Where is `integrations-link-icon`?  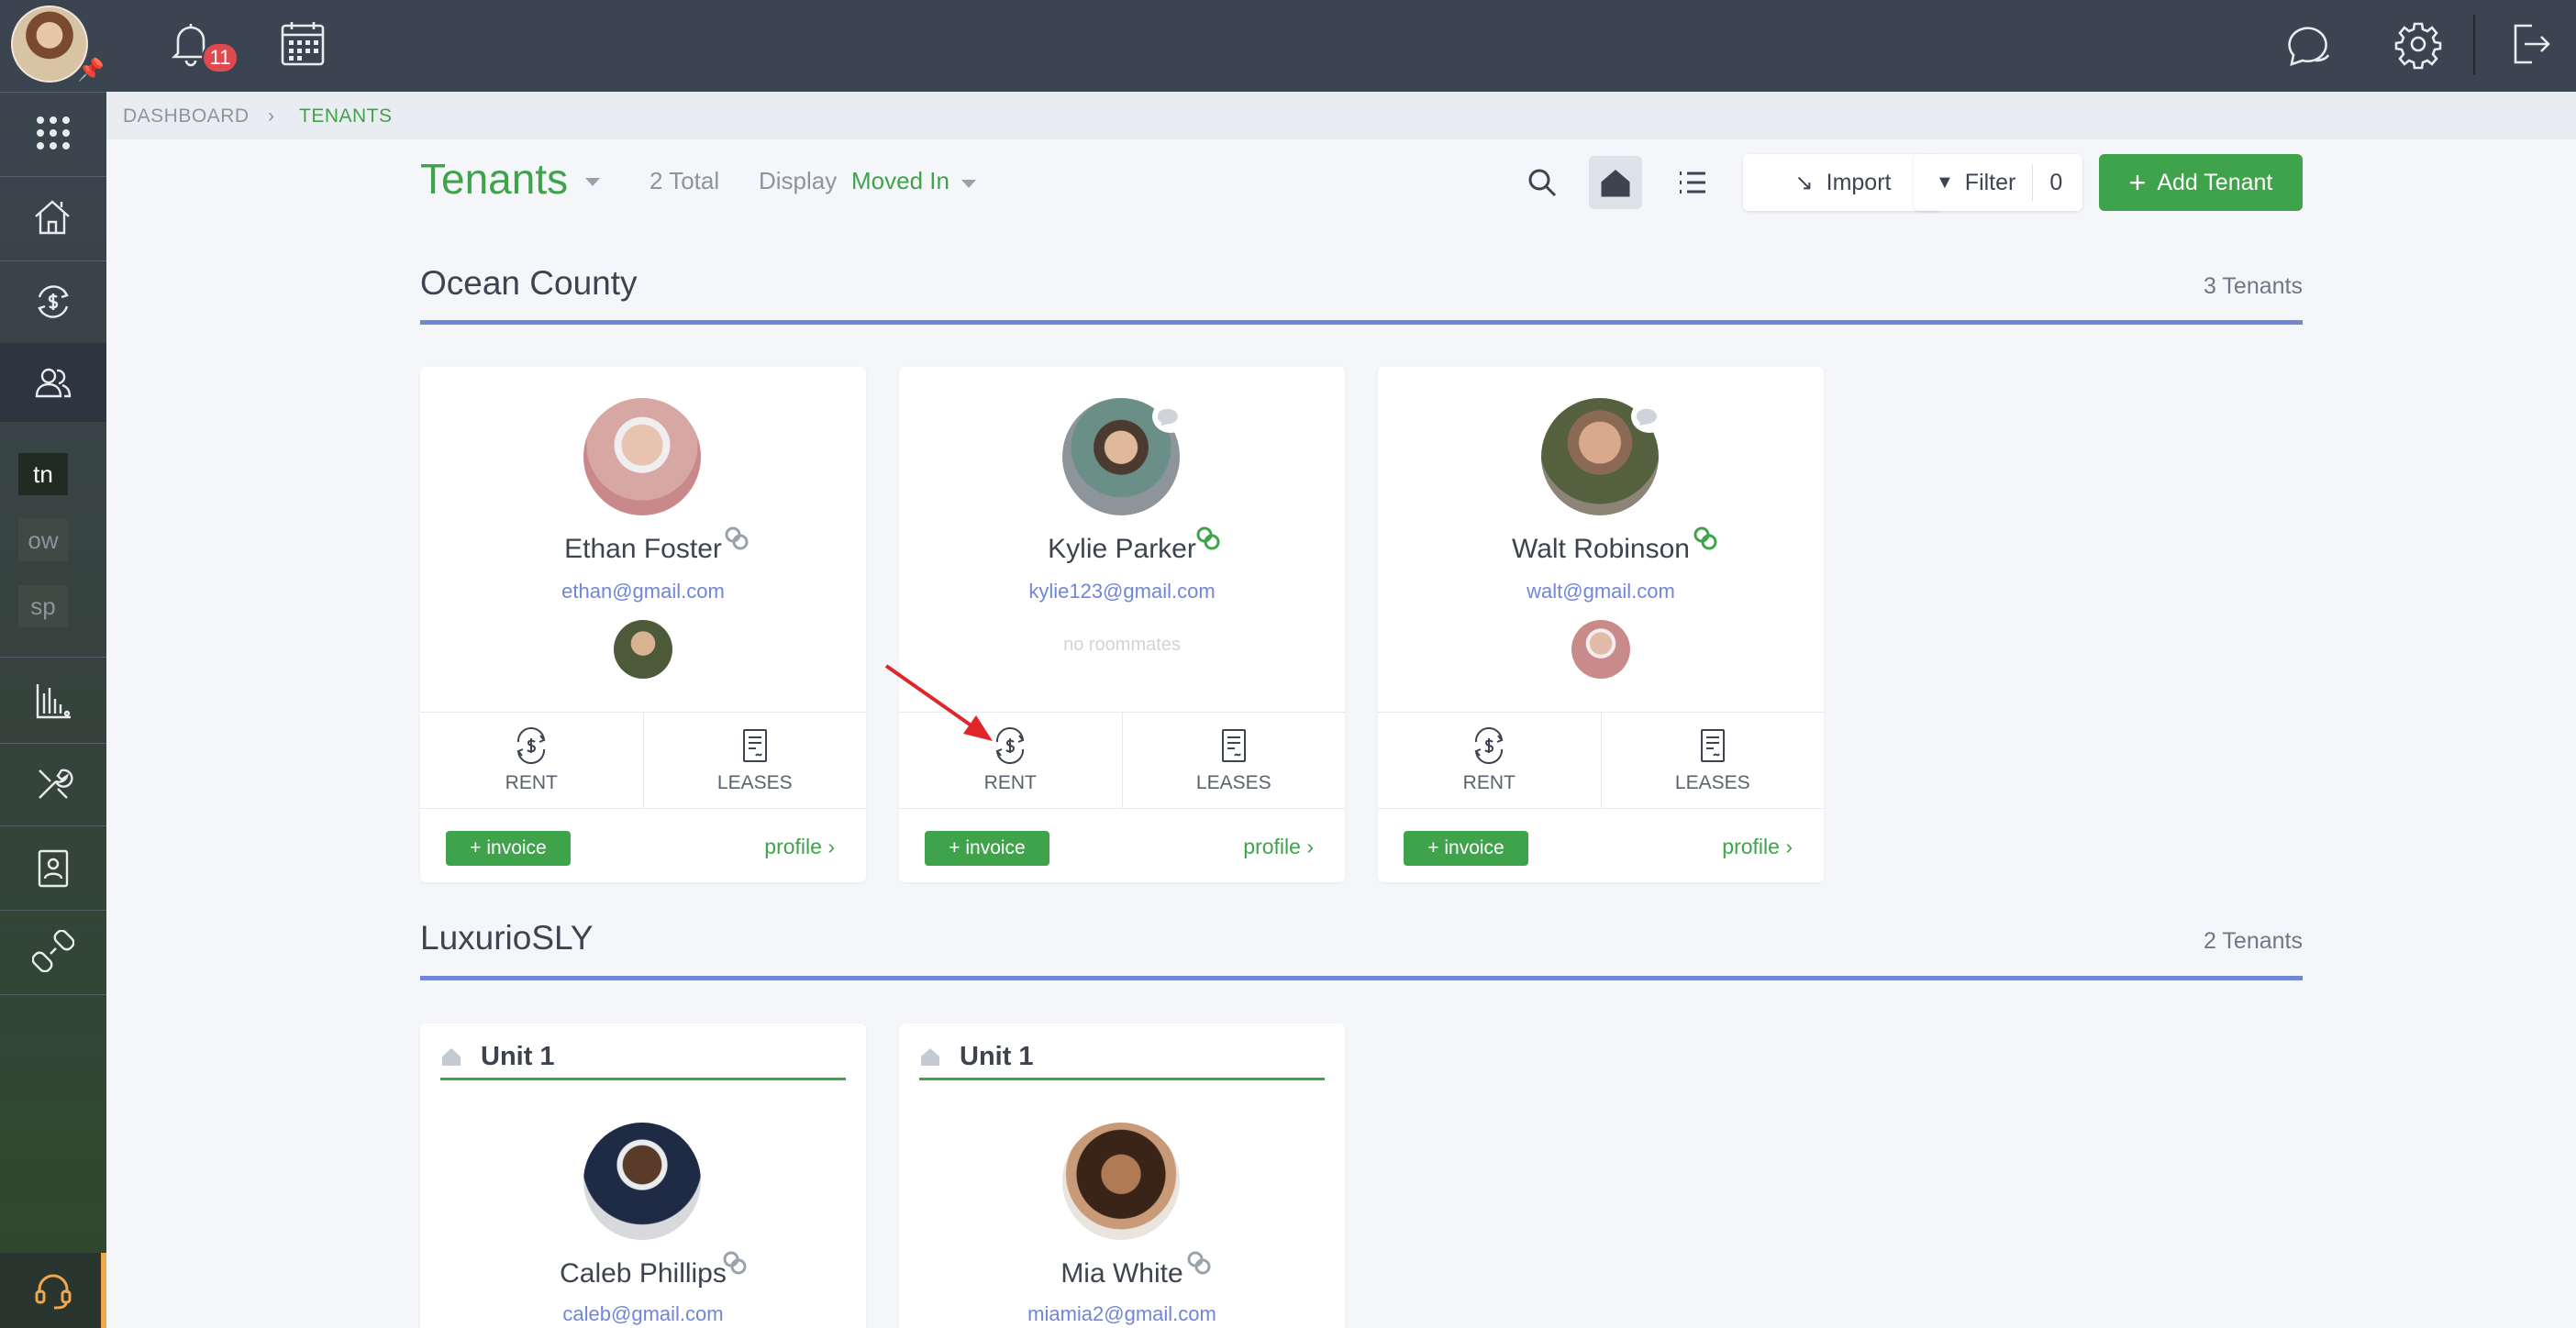
integrations-link-icon is located at coordinates (53, 951).